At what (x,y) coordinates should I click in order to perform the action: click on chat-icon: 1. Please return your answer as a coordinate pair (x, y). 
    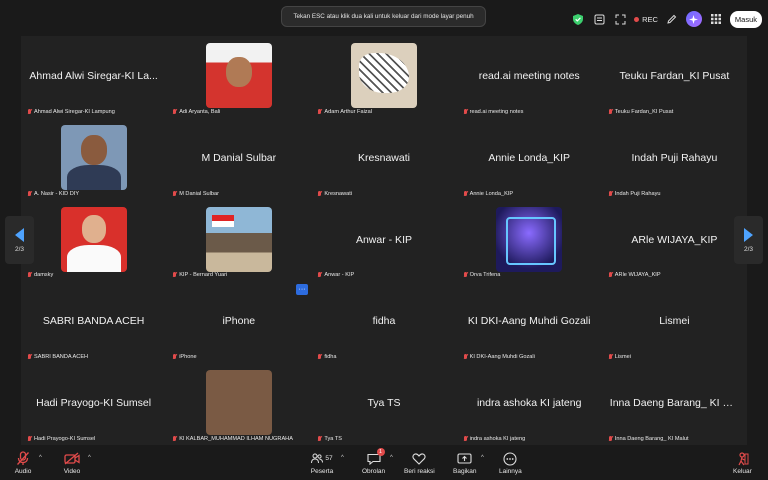
    Looking at the image, I should click on (375, 457).